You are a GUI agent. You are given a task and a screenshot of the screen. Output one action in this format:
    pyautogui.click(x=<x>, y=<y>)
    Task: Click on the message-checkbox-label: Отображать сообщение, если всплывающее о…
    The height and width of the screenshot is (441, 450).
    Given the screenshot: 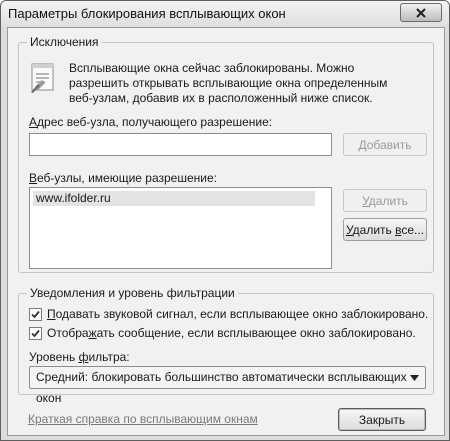 What is the action you would take?
    pyautogui.click(x=231, y=333)
    